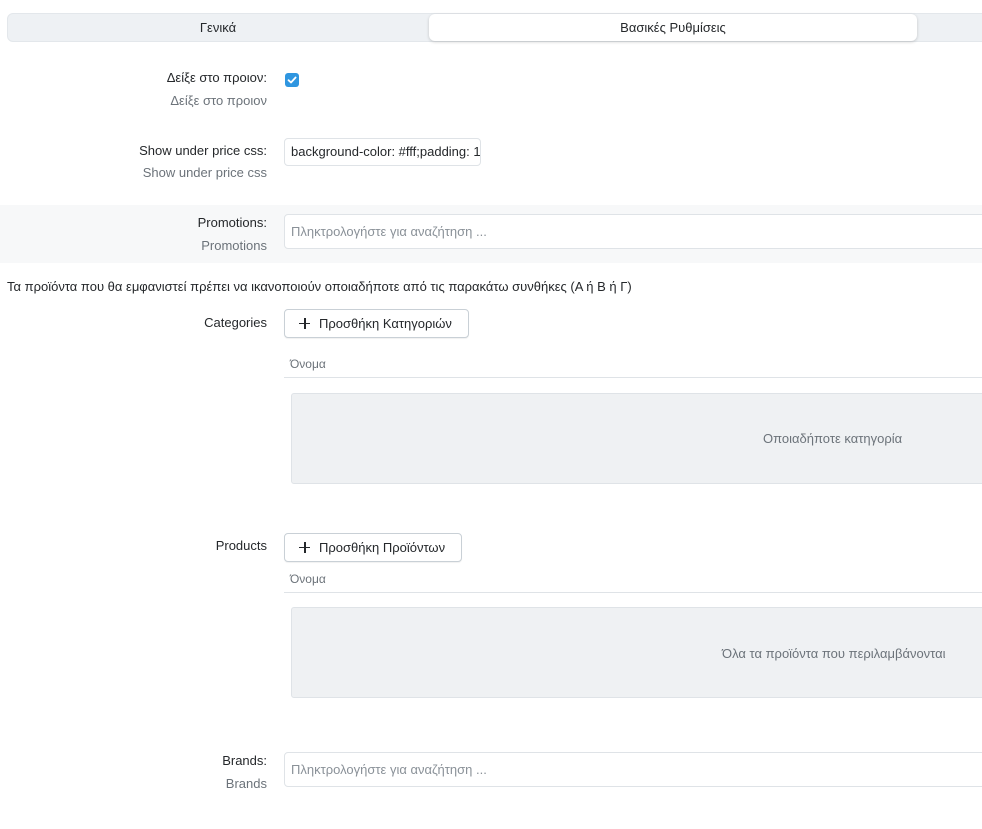 The image size is (982, 829). I want to click on promotions-search-input, so click(633, 231).